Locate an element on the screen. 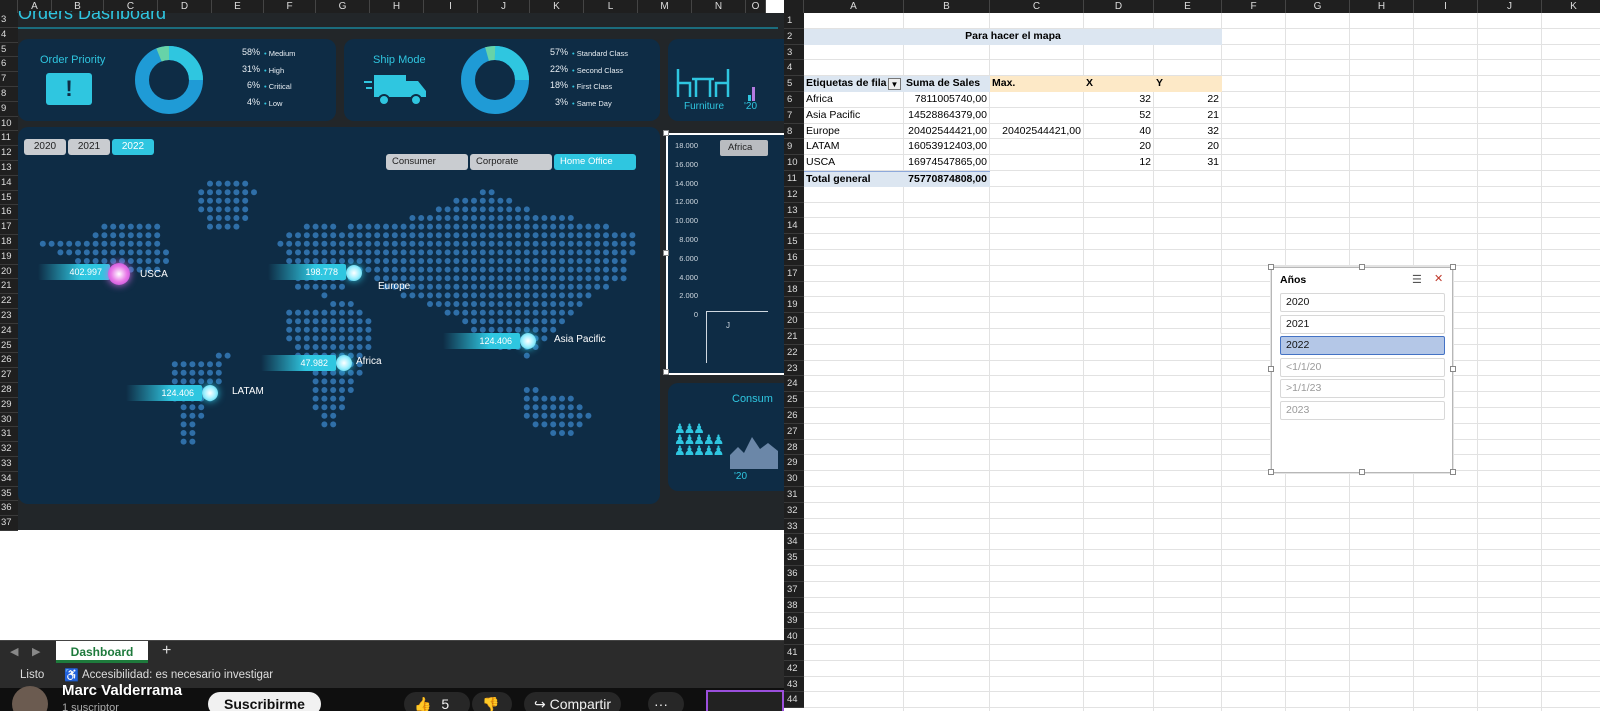 Image resolution: width=1600 pixels, height=711 pixels. avatar is located at coordinates (30, 698).